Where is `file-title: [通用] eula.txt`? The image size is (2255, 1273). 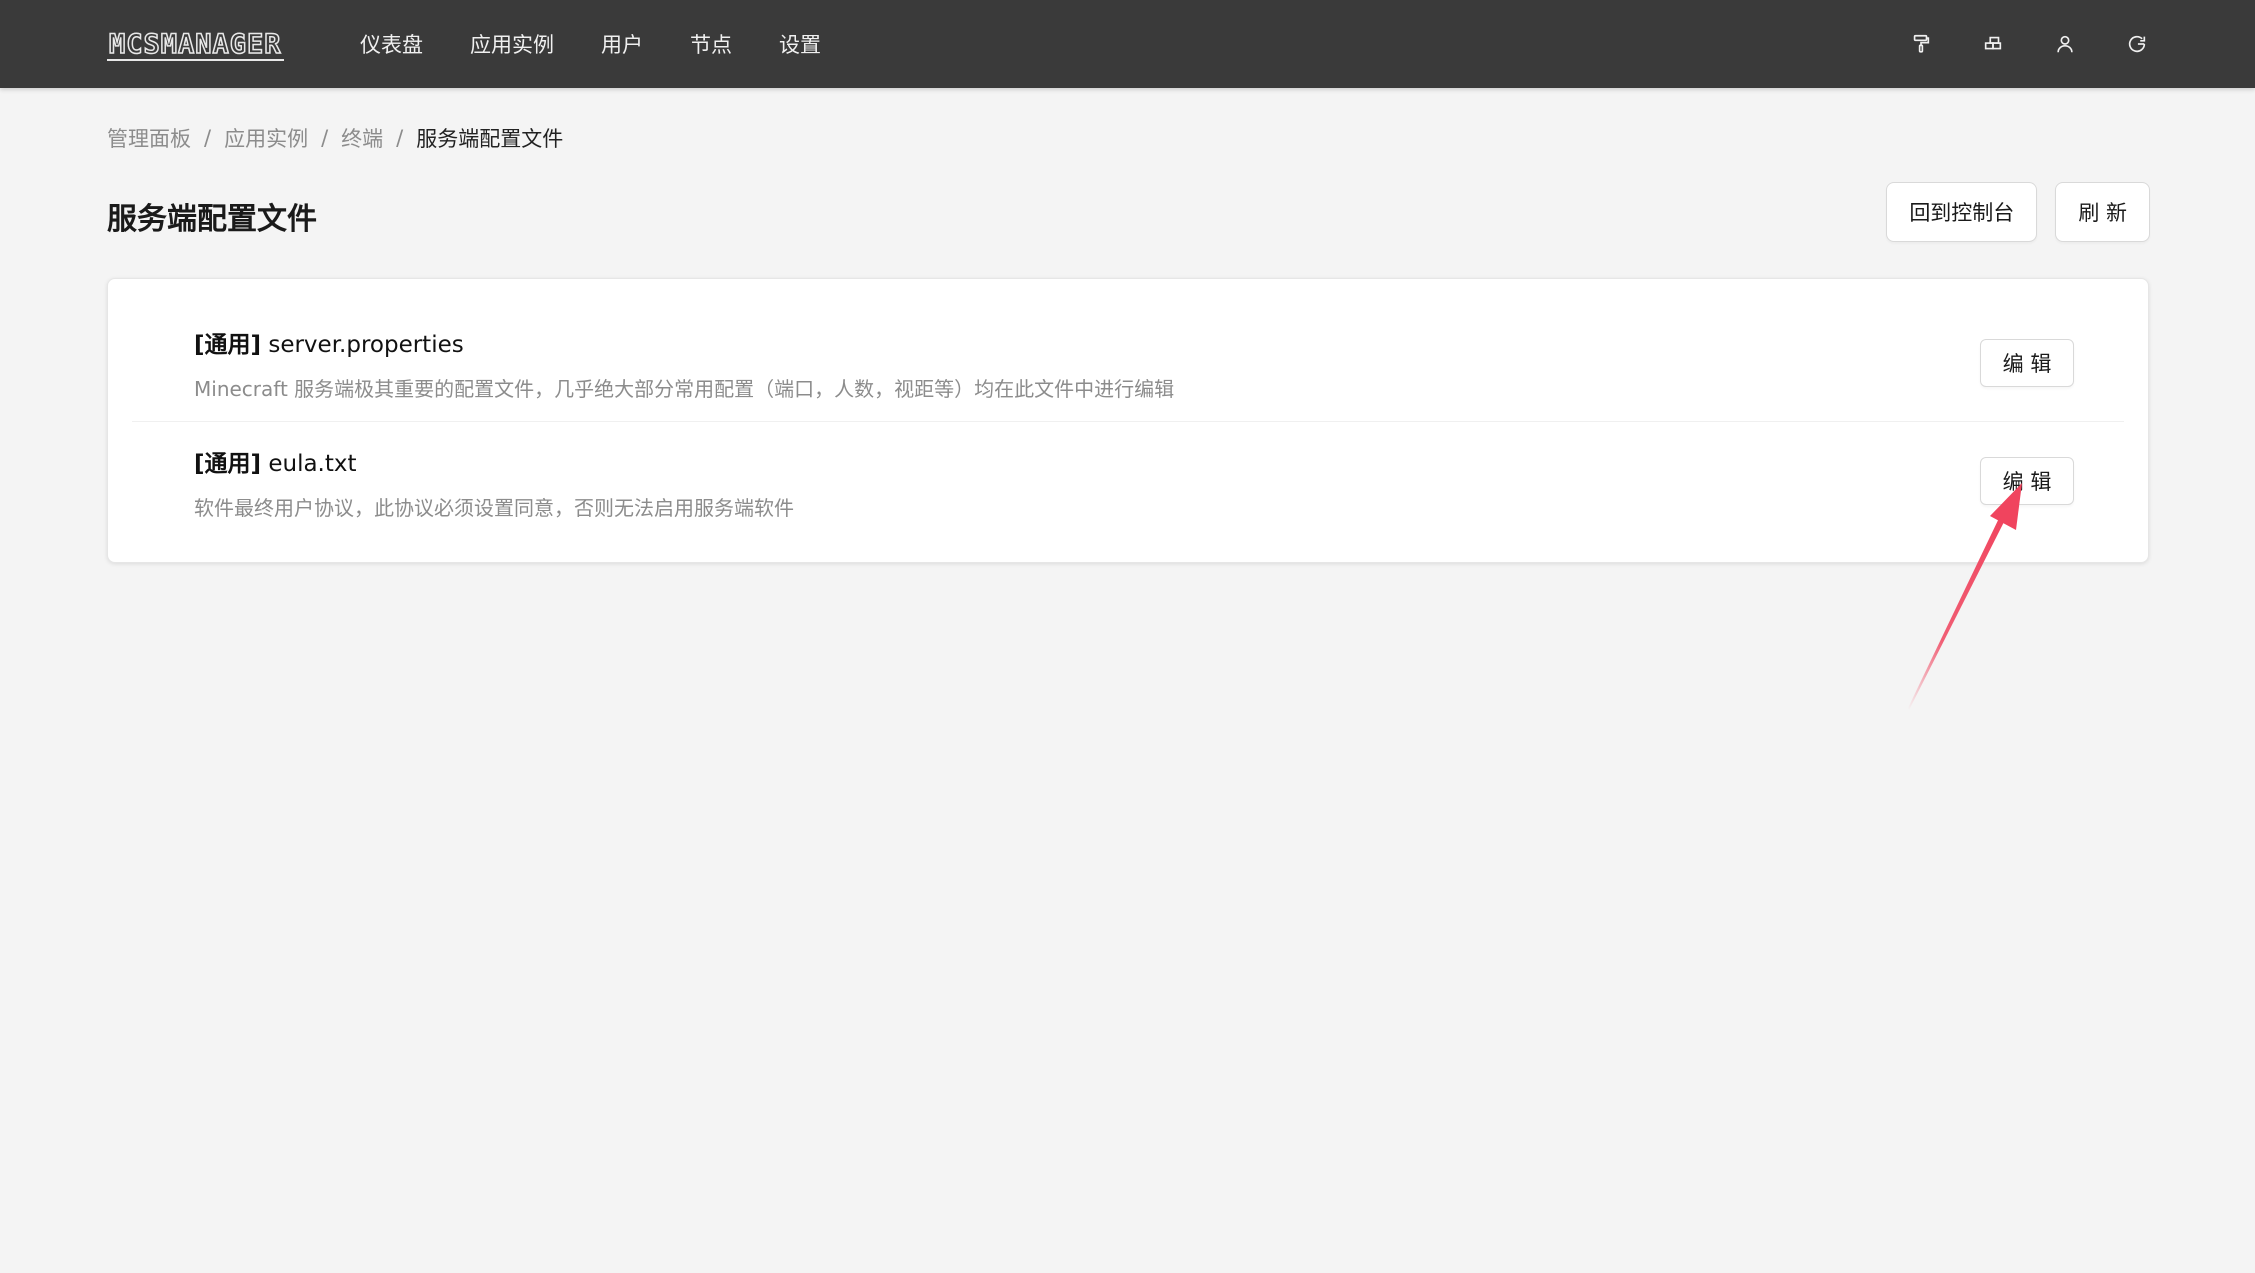 file-title: [通用] eula.txt is located at coordinates (275, 461).